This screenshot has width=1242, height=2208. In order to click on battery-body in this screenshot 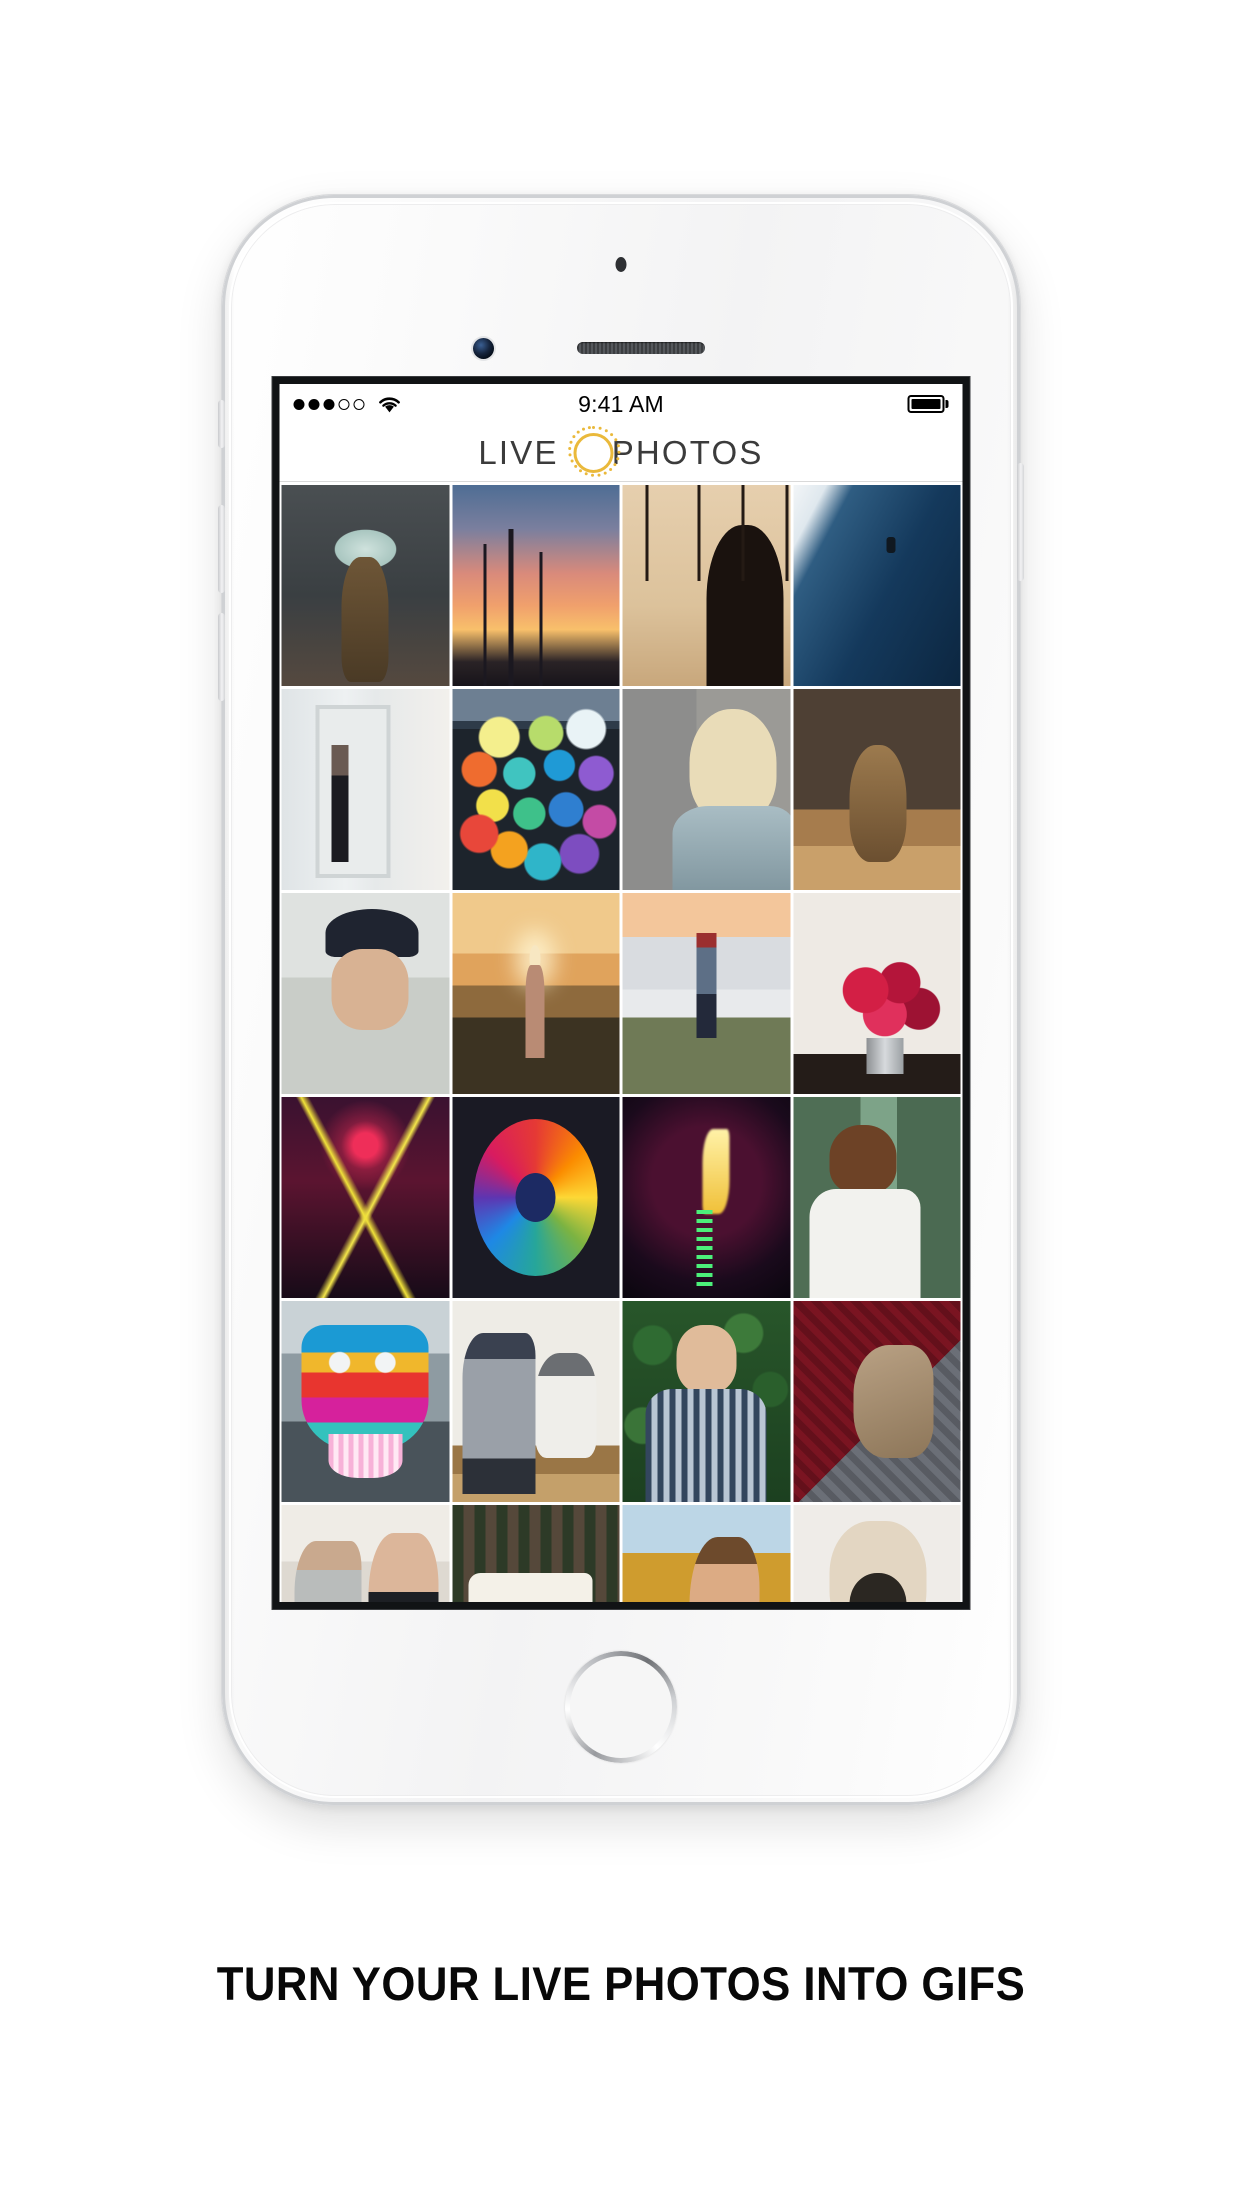, I will do `click(925, 404)`.